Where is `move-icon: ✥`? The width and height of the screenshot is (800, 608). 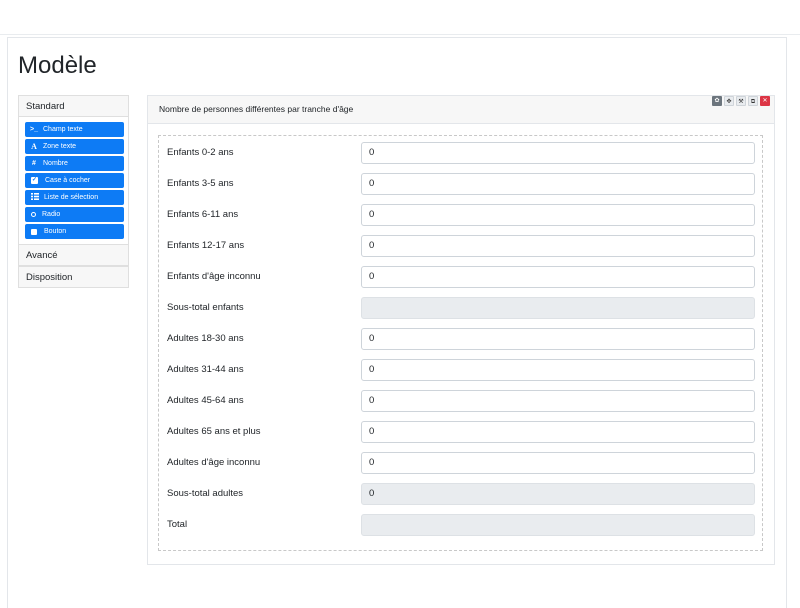
move-icon: ✥ is located at coordinates (729, 101).